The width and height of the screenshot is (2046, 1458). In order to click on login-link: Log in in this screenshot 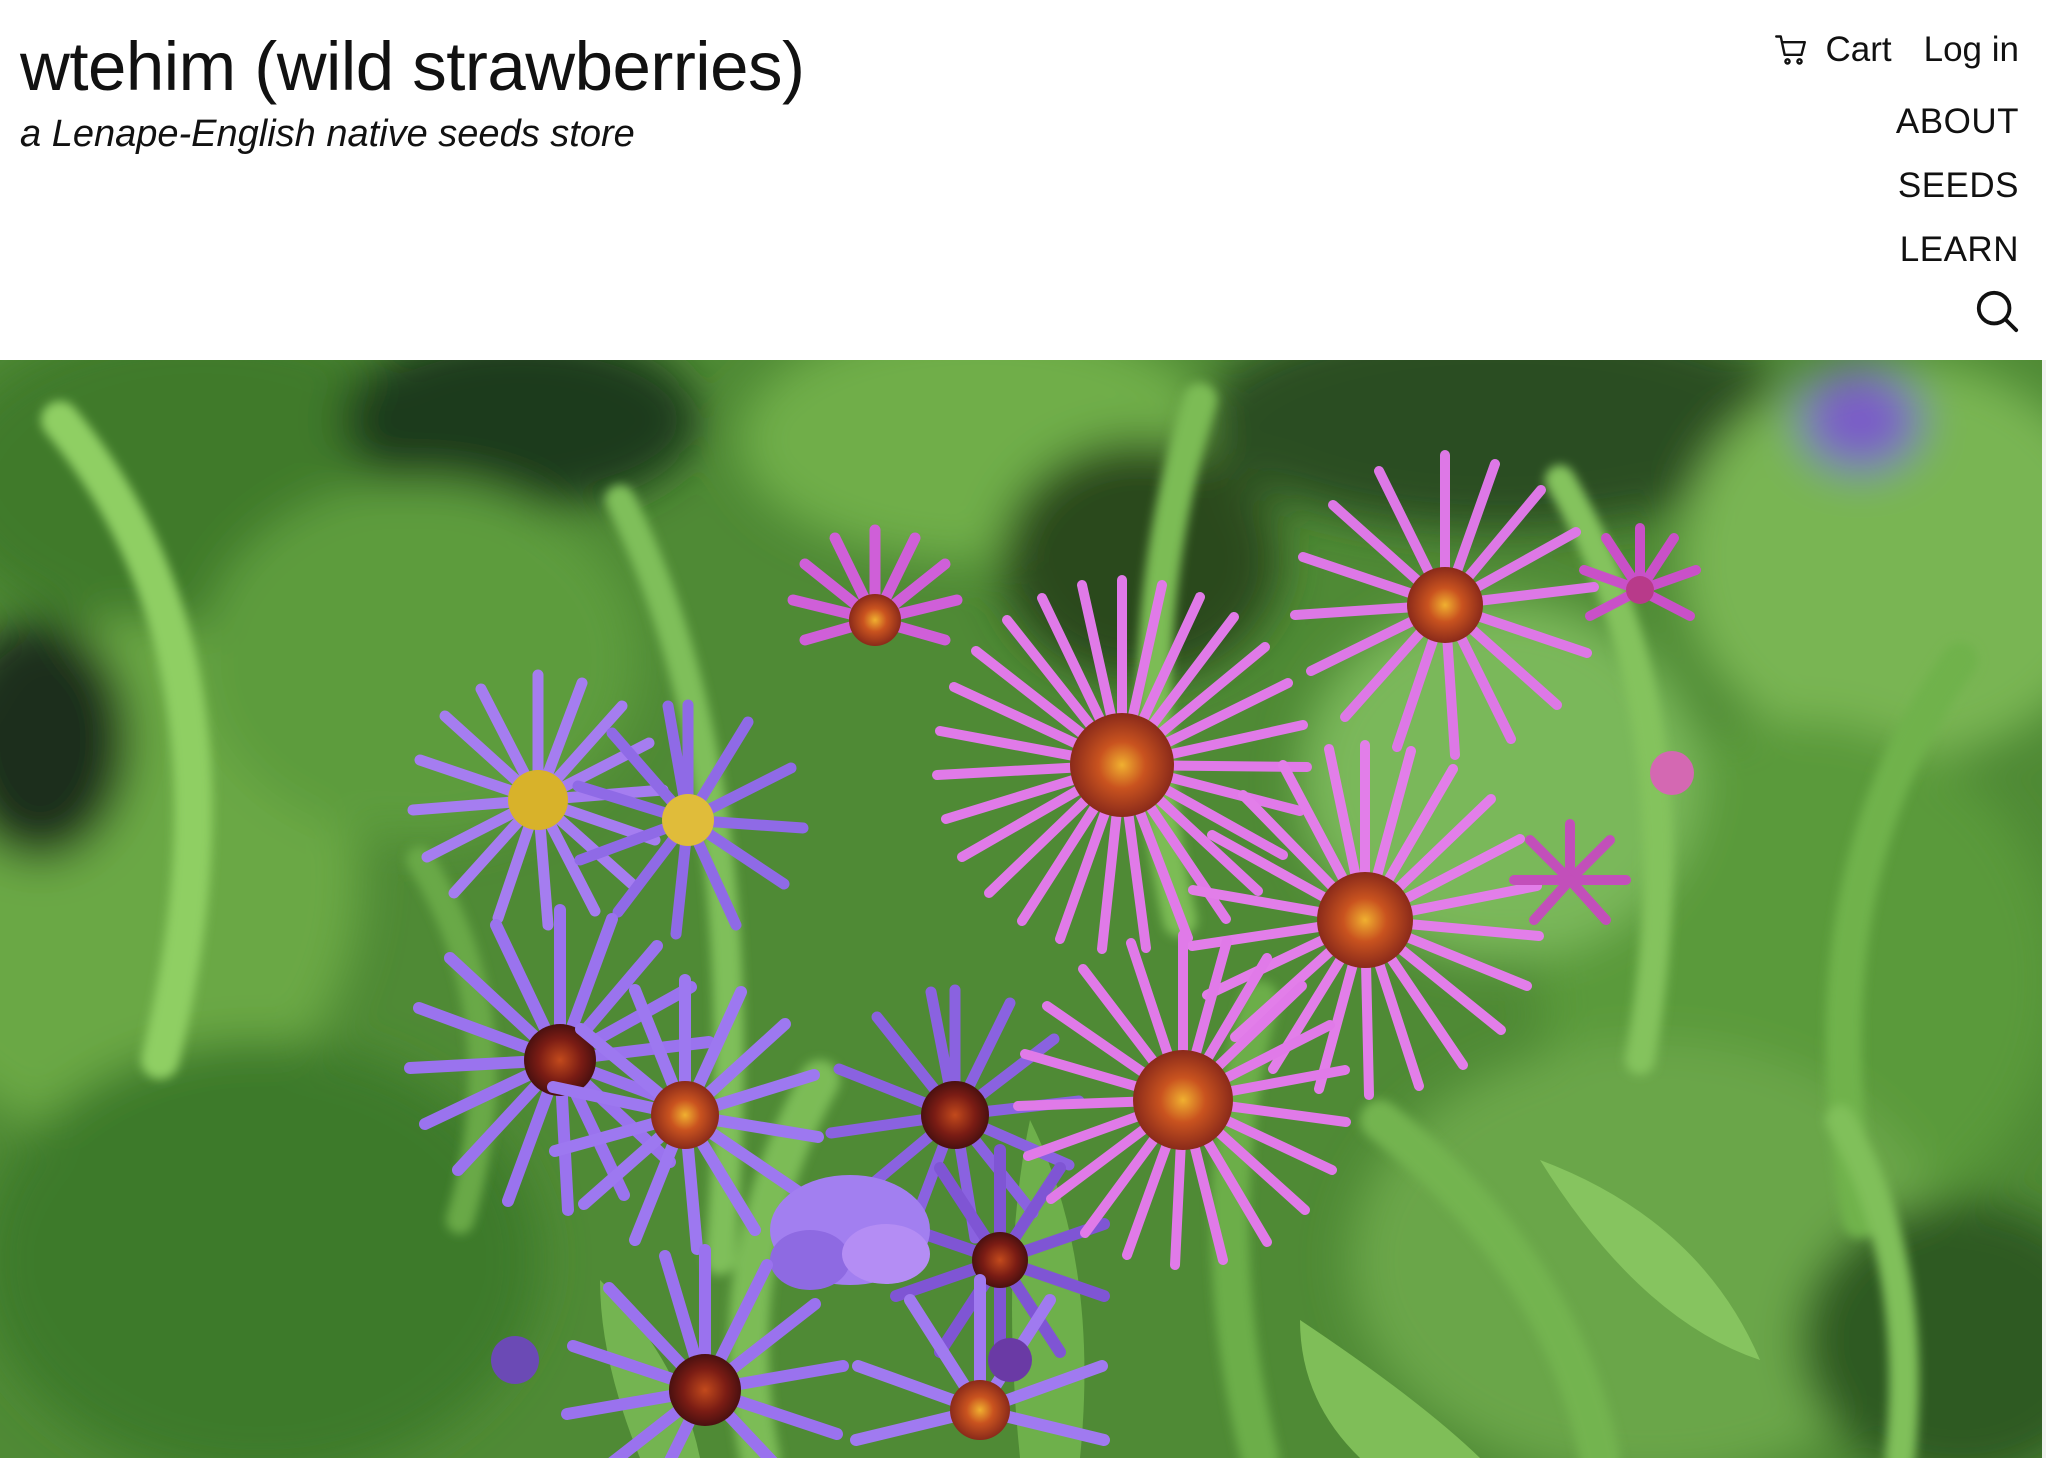, I will do `click(1971, 50)`.